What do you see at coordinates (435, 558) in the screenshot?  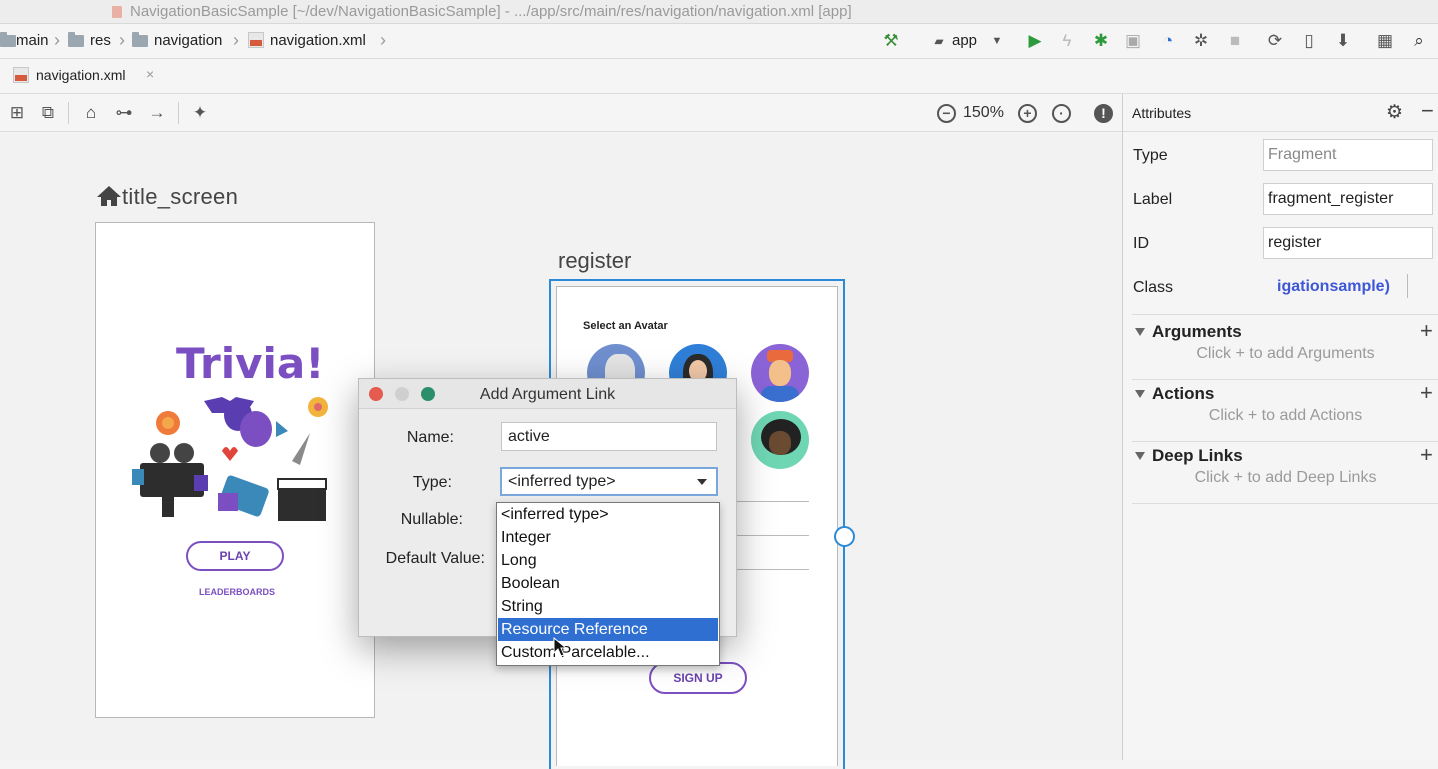 I see `default-value-label: Default Value:` at bounding box center [435, 558].